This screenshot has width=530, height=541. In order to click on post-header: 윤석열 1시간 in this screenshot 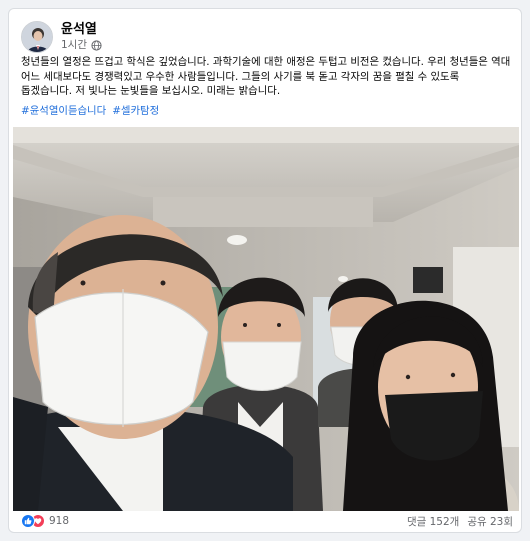, I will do `click(61, 37)`.